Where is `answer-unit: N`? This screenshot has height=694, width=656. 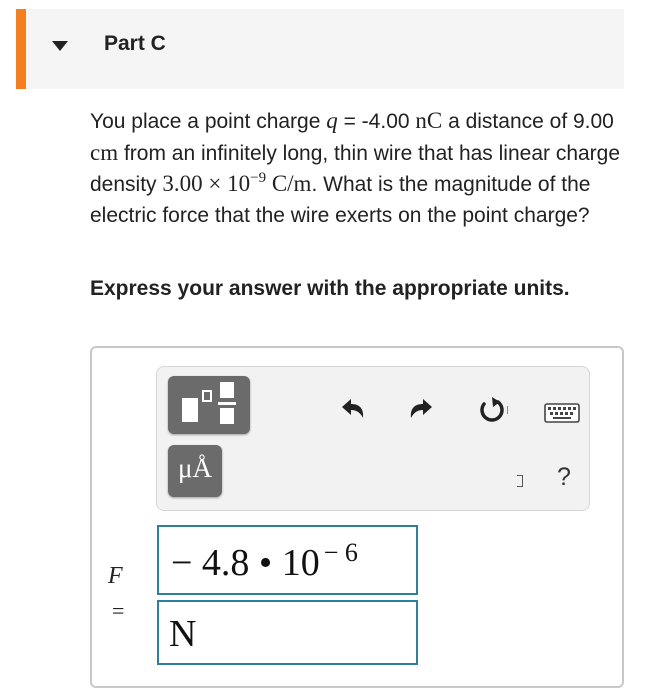 answer-unit: N is located at coordinates (183, 634).